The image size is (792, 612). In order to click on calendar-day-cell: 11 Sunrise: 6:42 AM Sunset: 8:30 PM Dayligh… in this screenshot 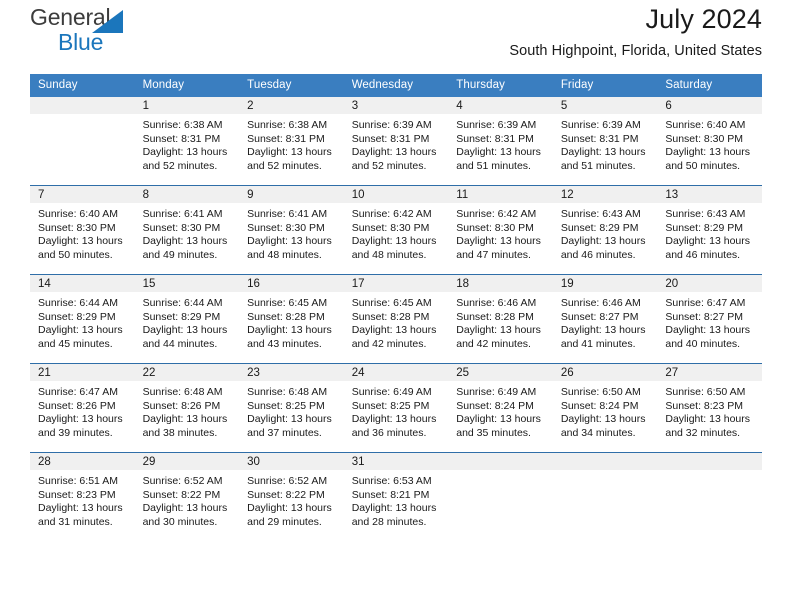, I will do `click(500, 230)`.